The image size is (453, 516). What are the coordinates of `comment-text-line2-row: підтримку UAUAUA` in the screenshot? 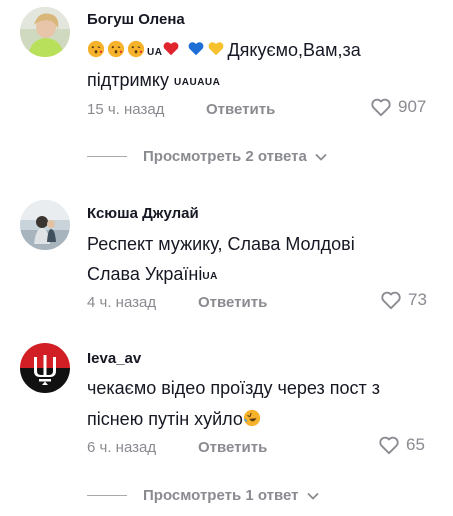 It's located at (153, 81).